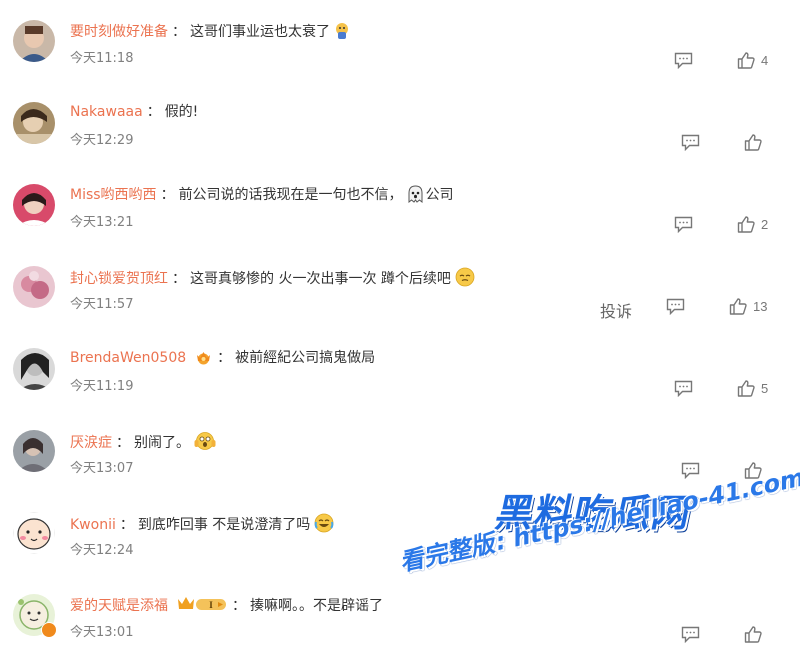 The height and width of the screenshot is (666, 800). What do you see at coordinates (211, 605) in the screenshot?
I see `vip-level-text: I` at bounding box center [211, 605].